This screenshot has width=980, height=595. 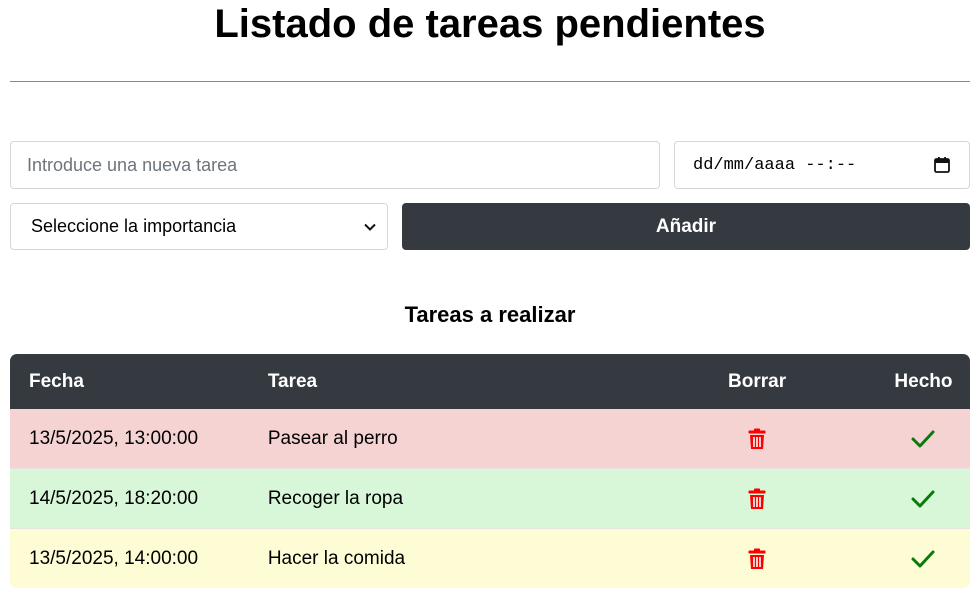 I want to click on page-title: Listado de tareas pendientes, so click(x=490, y=24).